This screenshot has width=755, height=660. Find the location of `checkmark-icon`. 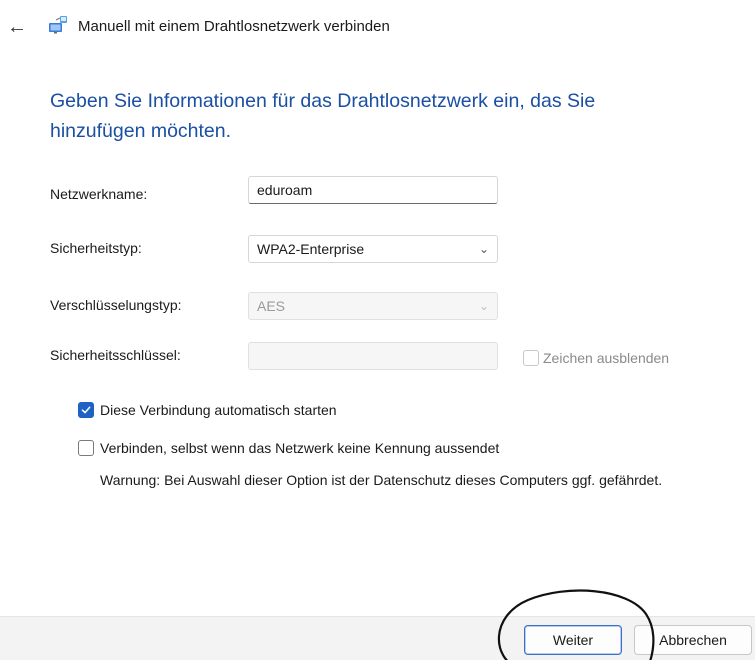

checkmark-icon is located at coordinates (86, 410).